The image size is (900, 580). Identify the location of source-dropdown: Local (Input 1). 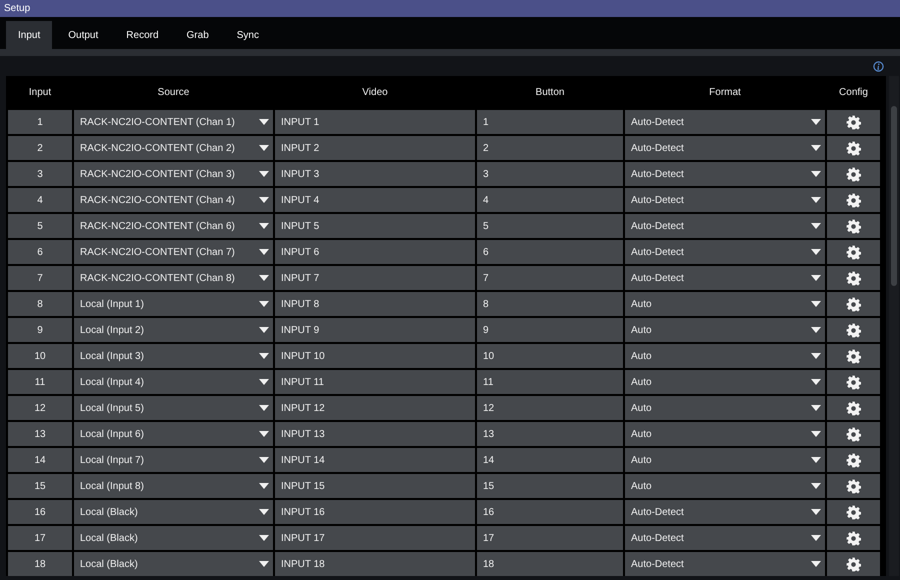
(173, 304).